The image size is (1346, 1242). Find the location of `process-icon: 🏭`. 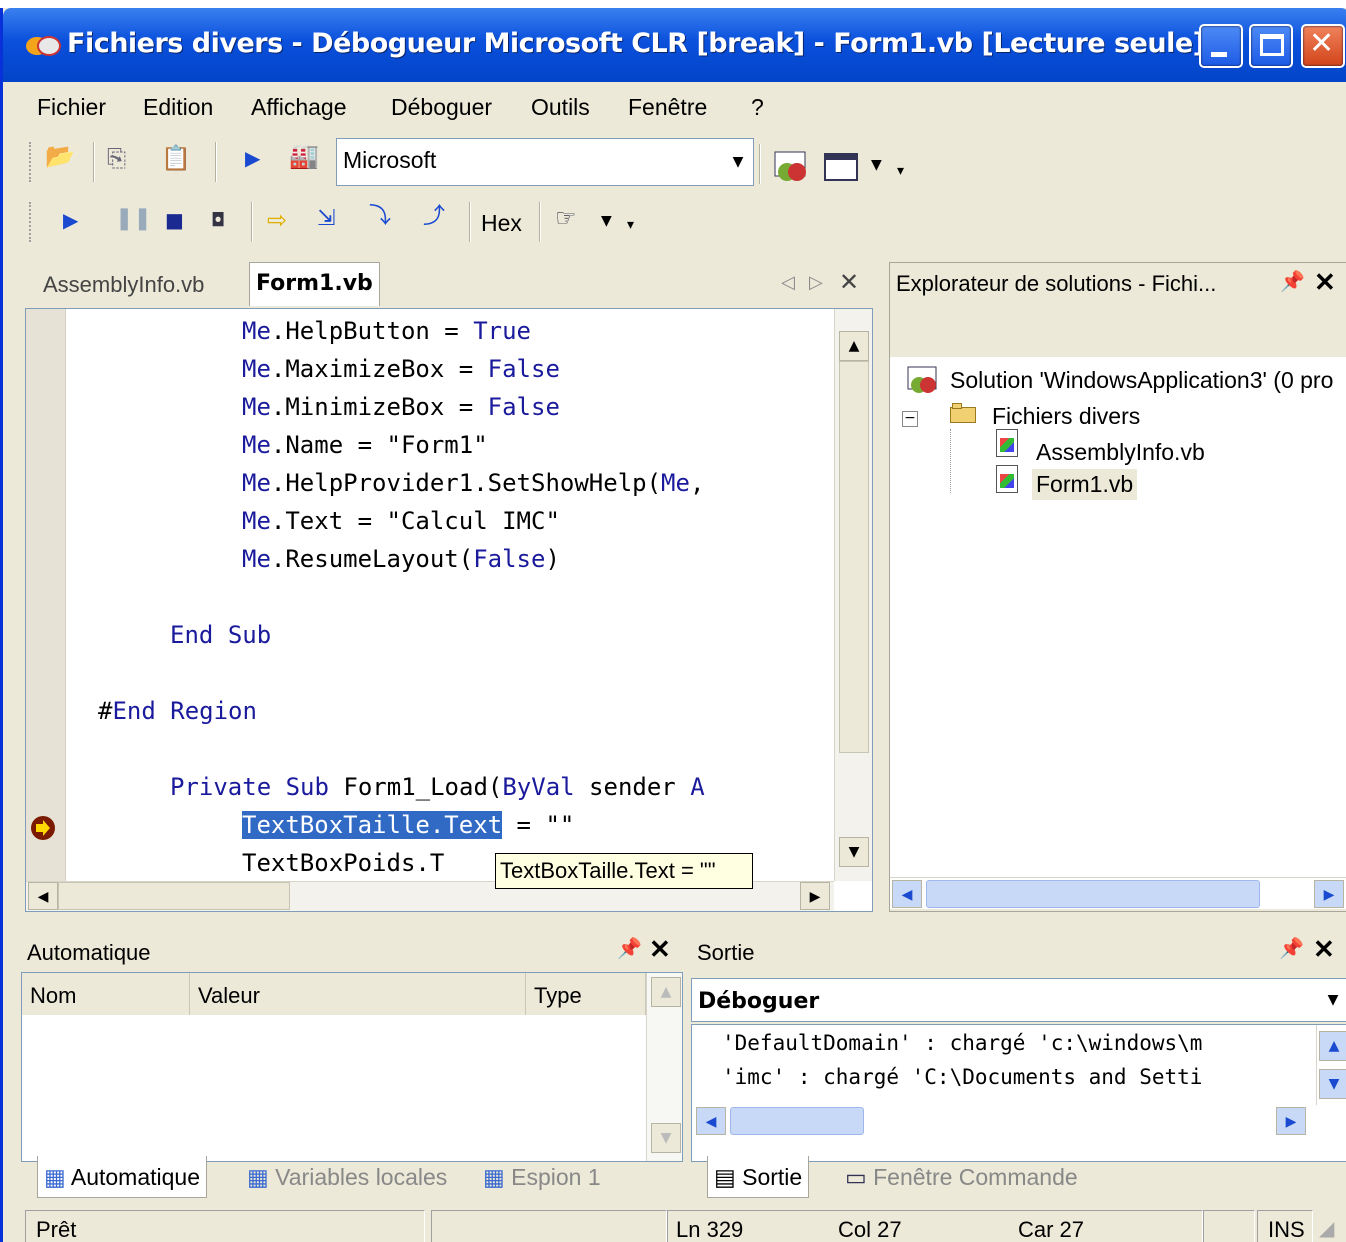

process-icon: 🏭 is located at coordinates (304, 156).